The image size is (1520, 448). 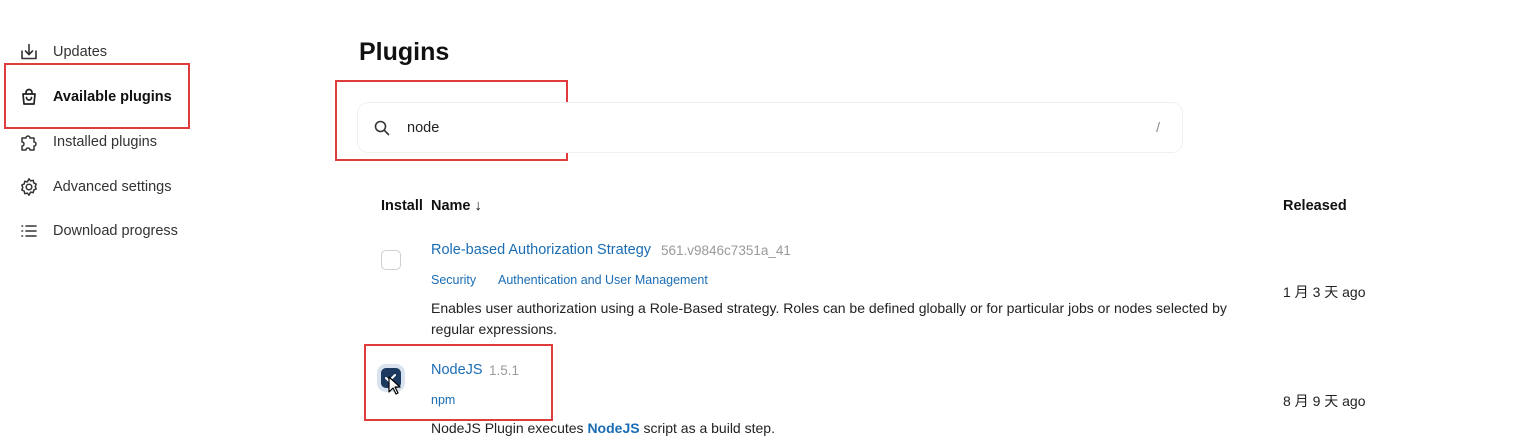 I want to click on sidebar-item-download-progress: Download progress, so click(x=98, y=231).